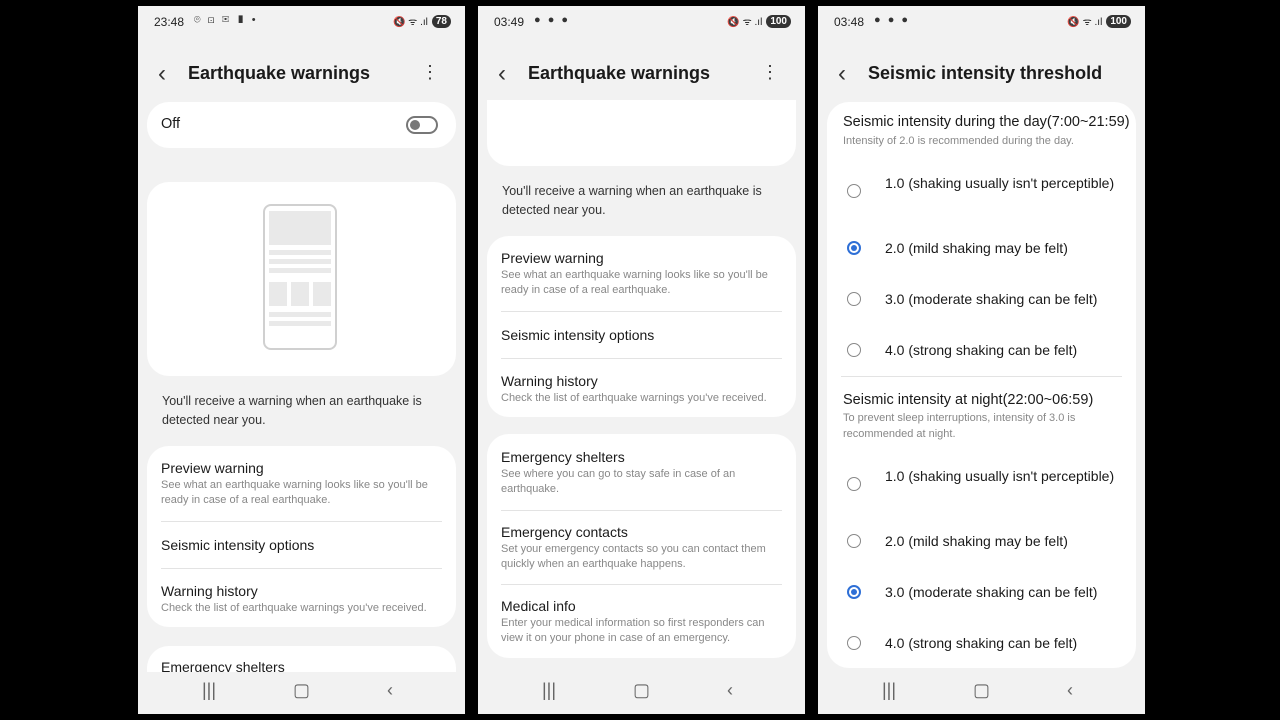  Describe the element at coordinates (1000, 299) in the screenshot. I see `day-option-label: 3.0 (moderate shaking can be felt)` at that location.